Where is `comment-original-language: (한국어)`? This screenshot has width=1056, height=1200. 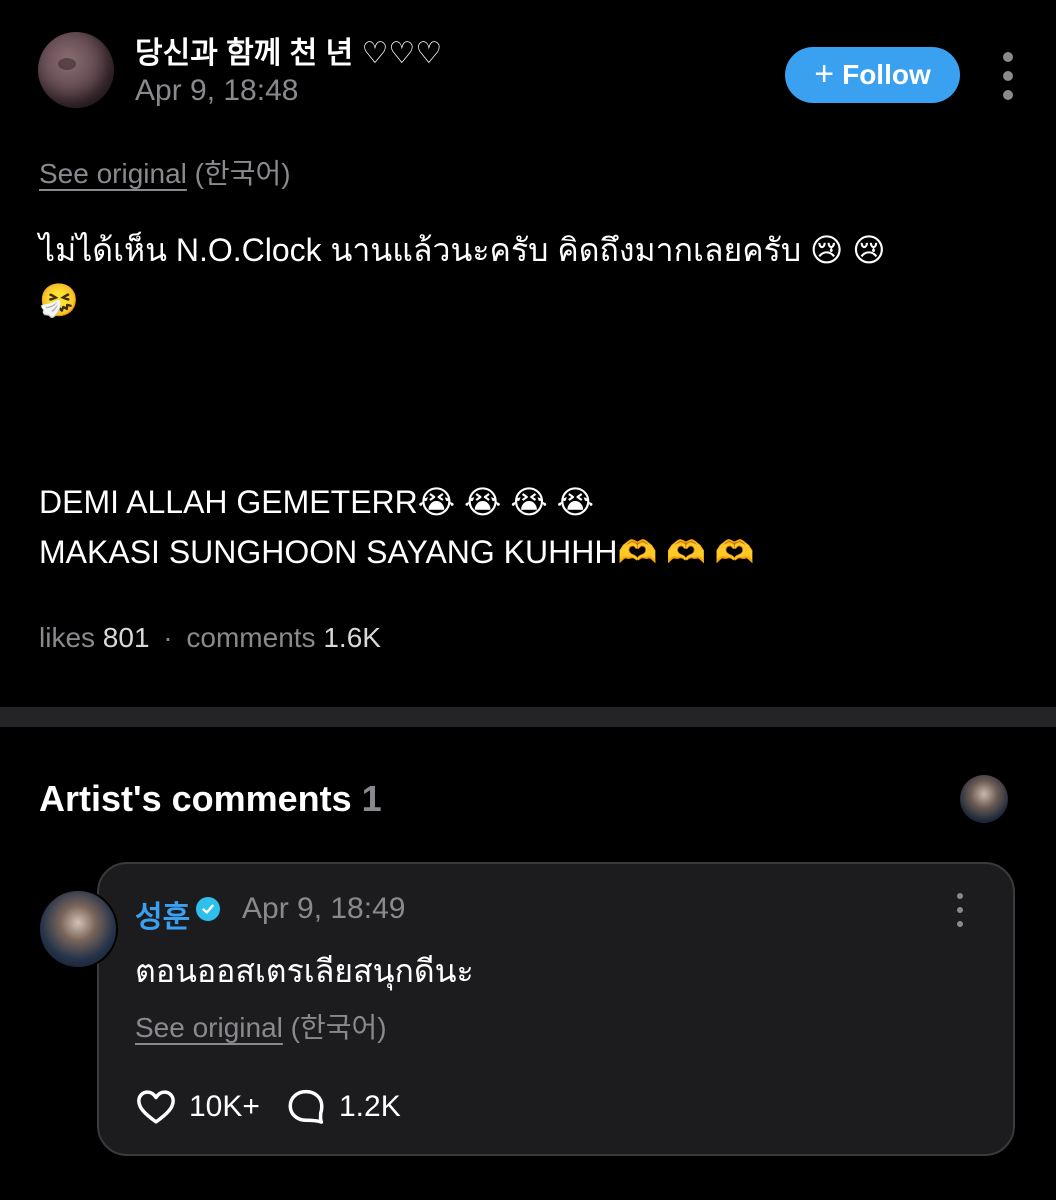
comment-original-language: (한국어) is located at coordinates (338, 1027).